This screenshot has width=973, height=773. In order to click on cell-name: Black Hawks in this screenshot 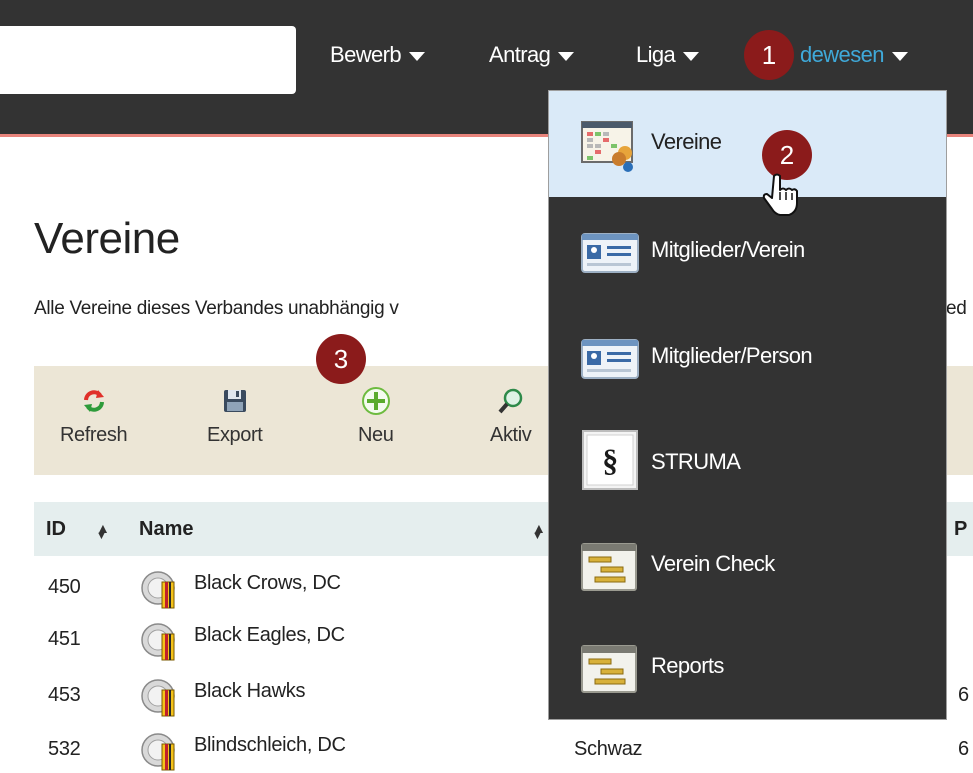, I will do `click(249, 691)`.